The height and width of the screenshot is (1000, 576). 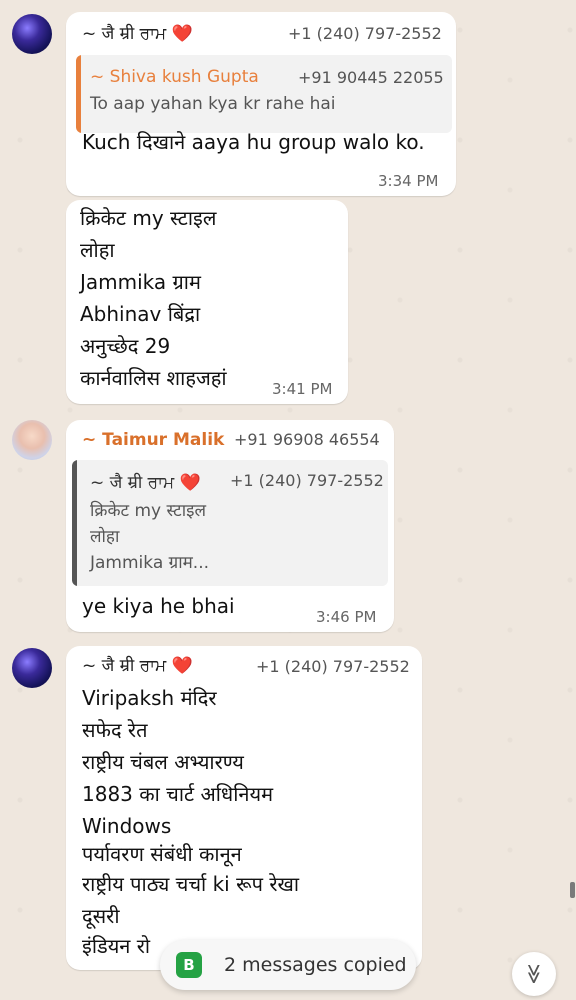 I want to click on quote-sender: ~ जै म्री ਰਾਮ ❤️, so click(x=145, y=481).